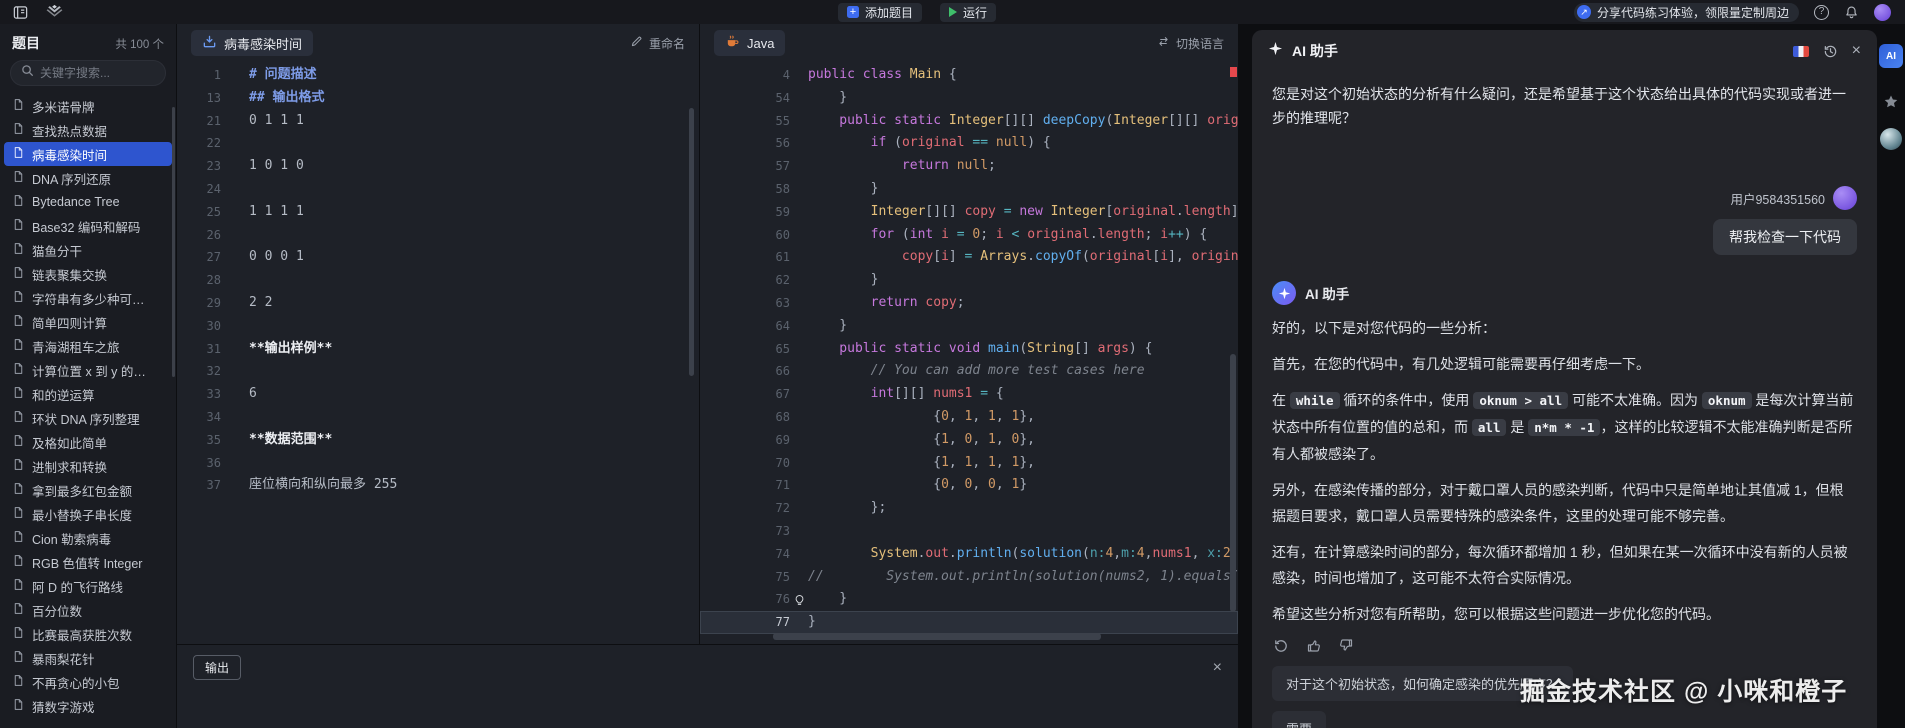  I want to click on suggested-question: 对于这个初始状态，如何确定感染的优先顺序？, so click(1423, 683).